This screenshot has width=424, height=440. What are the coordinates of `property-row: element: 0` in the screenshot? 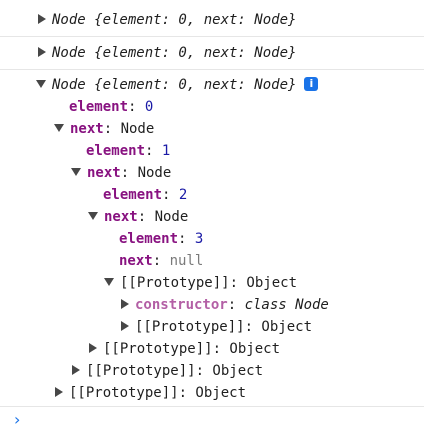 It's located at (111, 107).